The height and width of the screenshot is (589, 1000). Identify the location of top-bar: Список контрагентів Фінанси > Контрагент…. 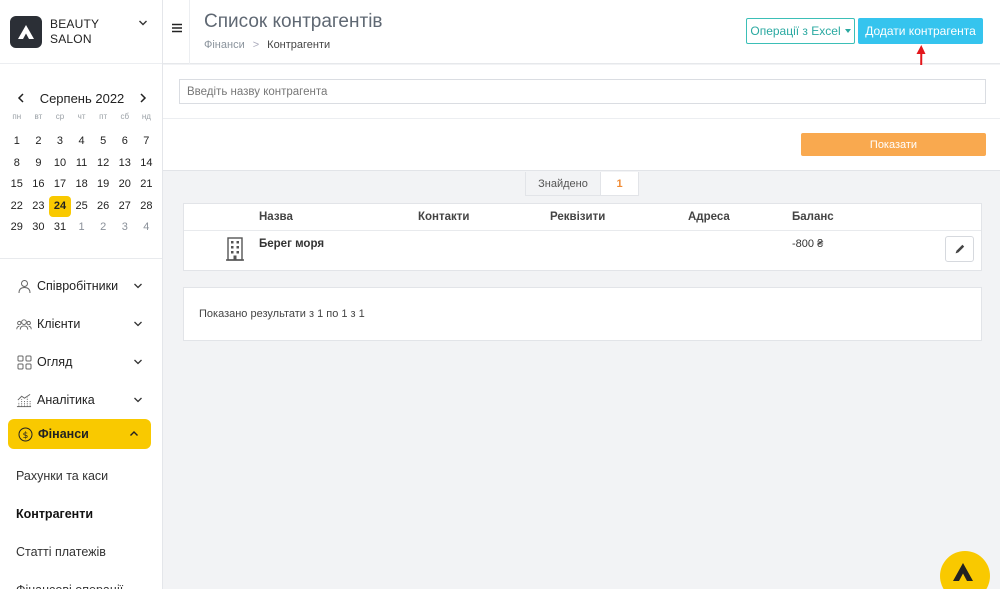
(581, 32).